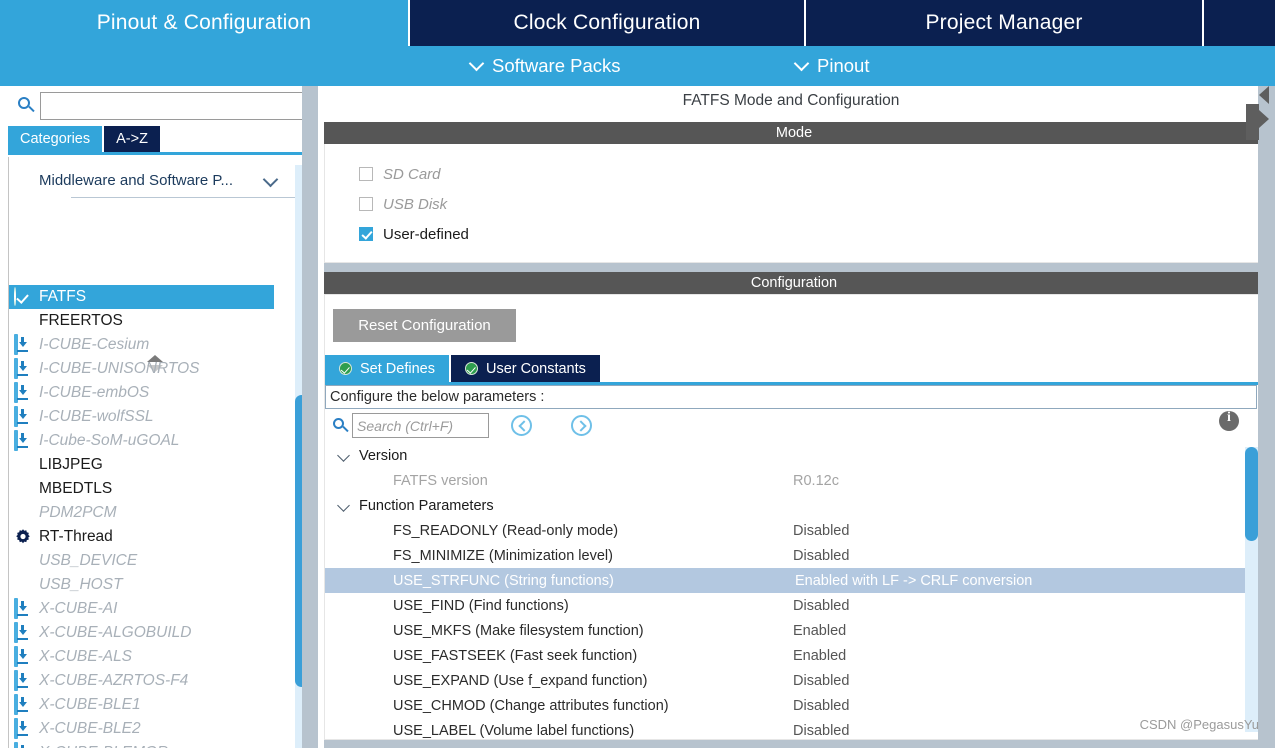 Image resolution: width=1275 pixels, height=748 pixels. Describe the element at coordinates (205, 23) in the screenshot. I see `tab-pinout-configuration: Pinout & Configuration` at that location.